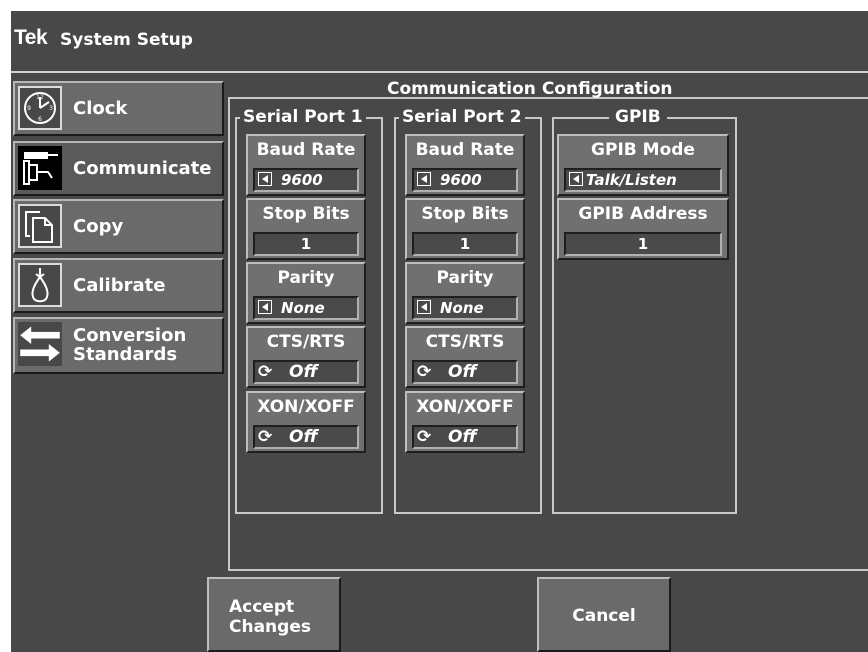 The image size is (868, 652). Describe the element at coordinates (643, 214) in the screenshot. I see `field-label: GPIB Address` at that location.